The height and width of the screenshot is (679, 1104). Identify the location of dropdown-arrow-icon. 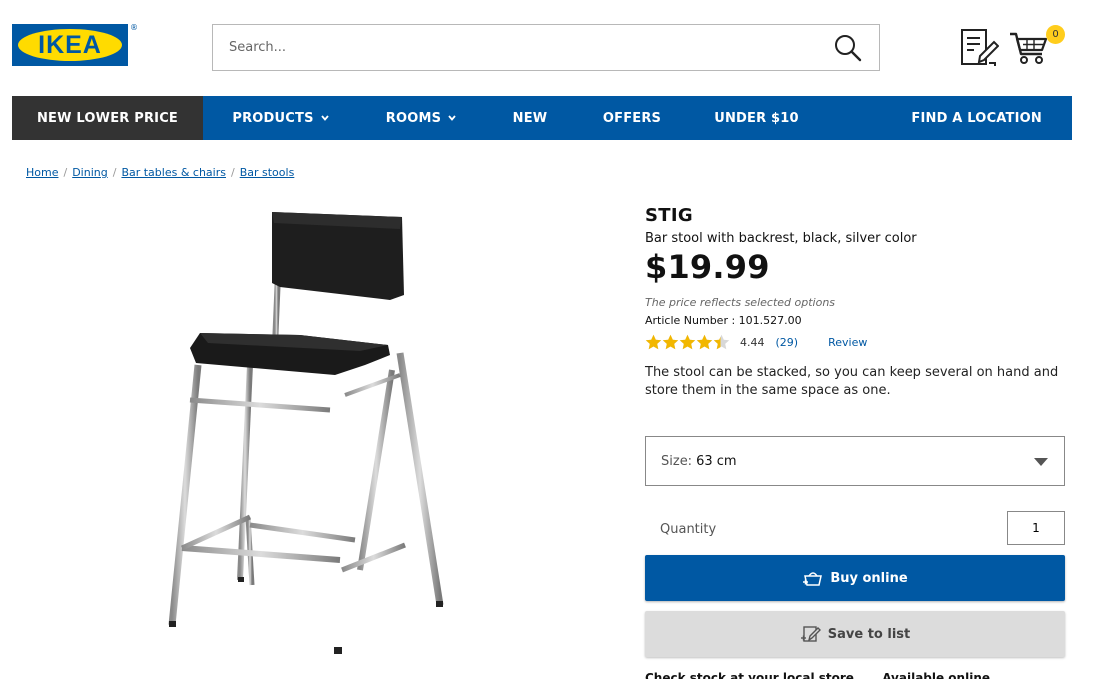
(1041, 462).